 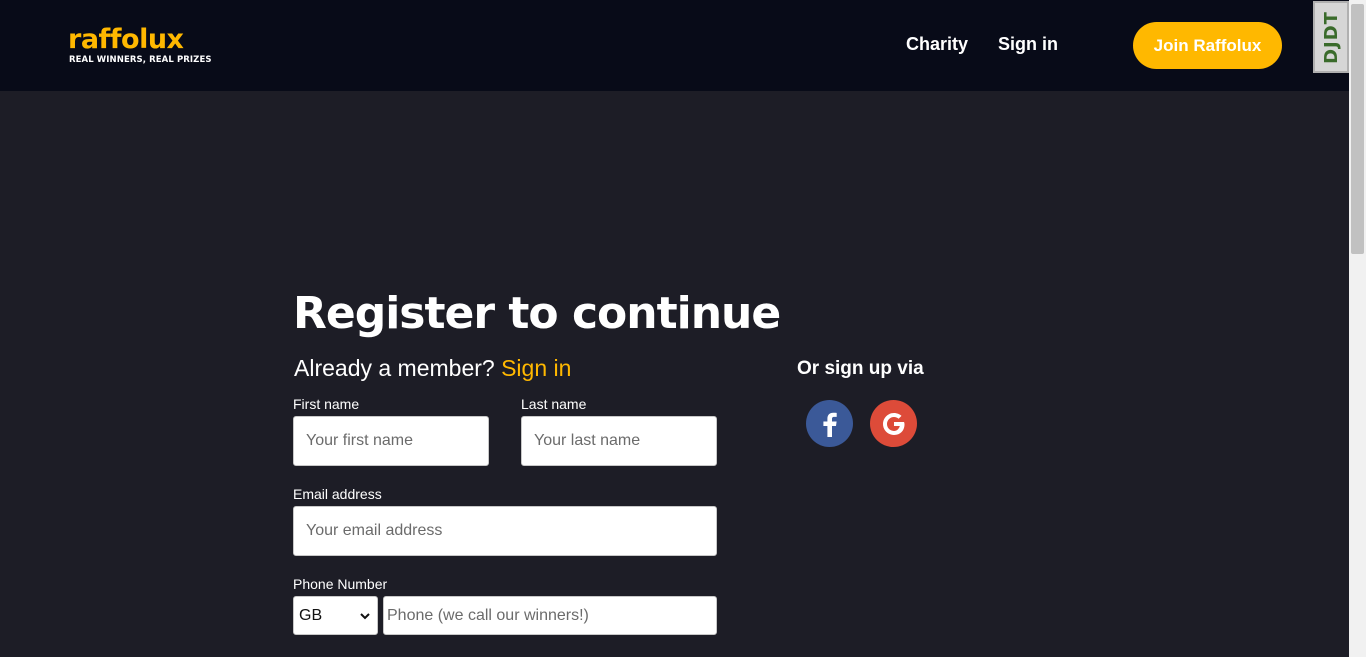 I want to click on phone-field, so click(x=550, y=615).